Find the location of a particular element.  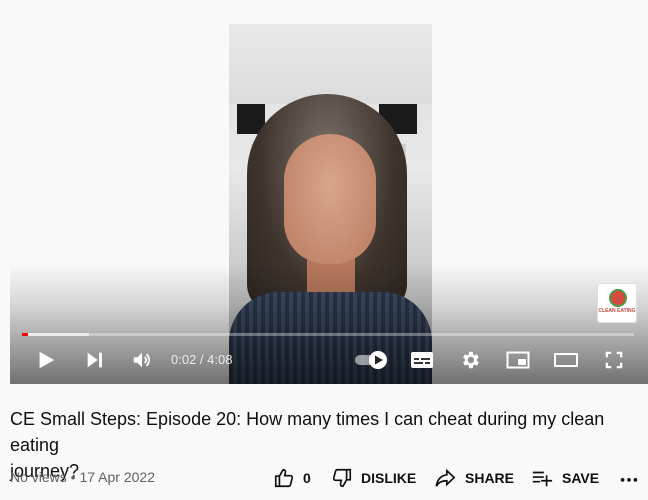

add-to-playlist-icon is located at coordinates (542, 479).